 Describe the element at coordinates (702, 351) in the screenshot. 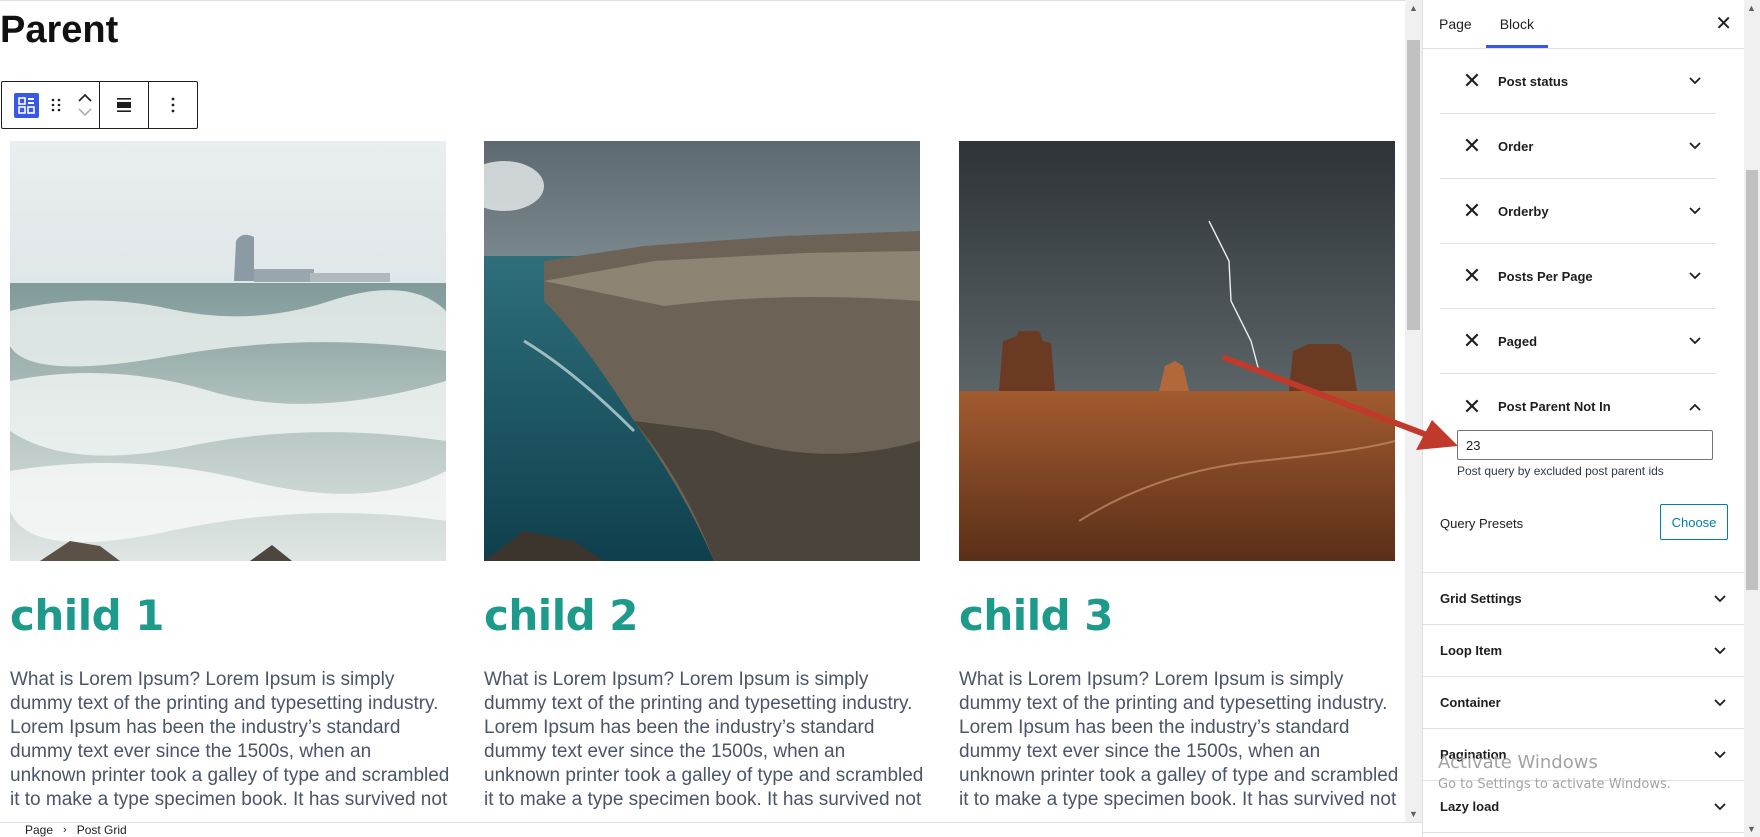

I see `post-image-coast` at that location.